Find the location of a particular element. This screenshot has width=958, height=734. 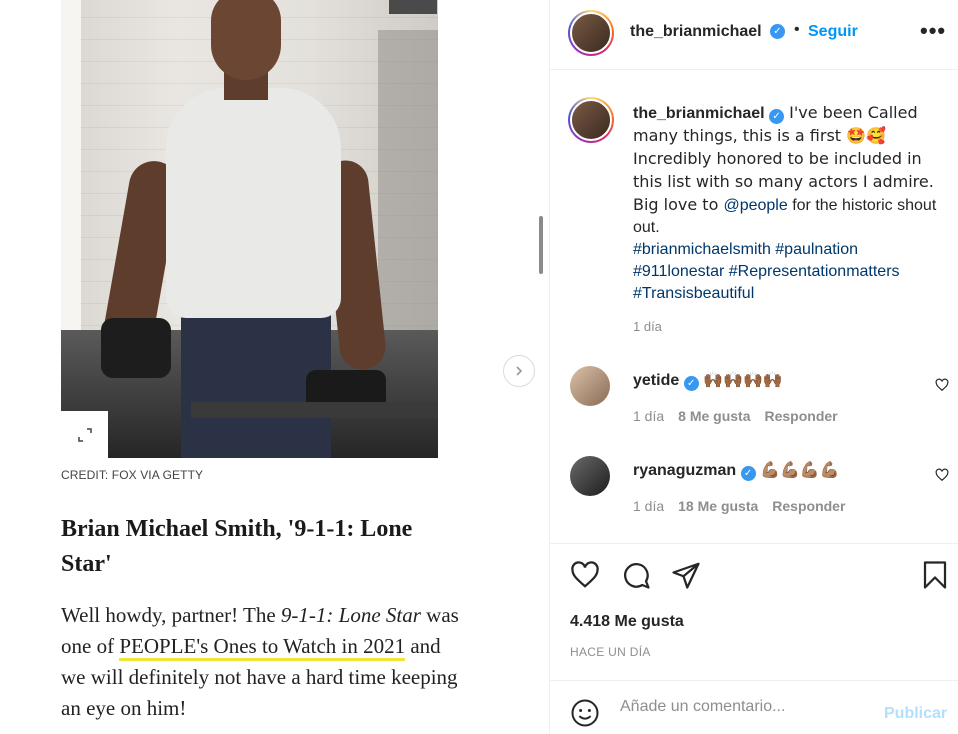

photo-credit: CREDIT: FOX VIA GETTY is located at coordinates (132, 475).